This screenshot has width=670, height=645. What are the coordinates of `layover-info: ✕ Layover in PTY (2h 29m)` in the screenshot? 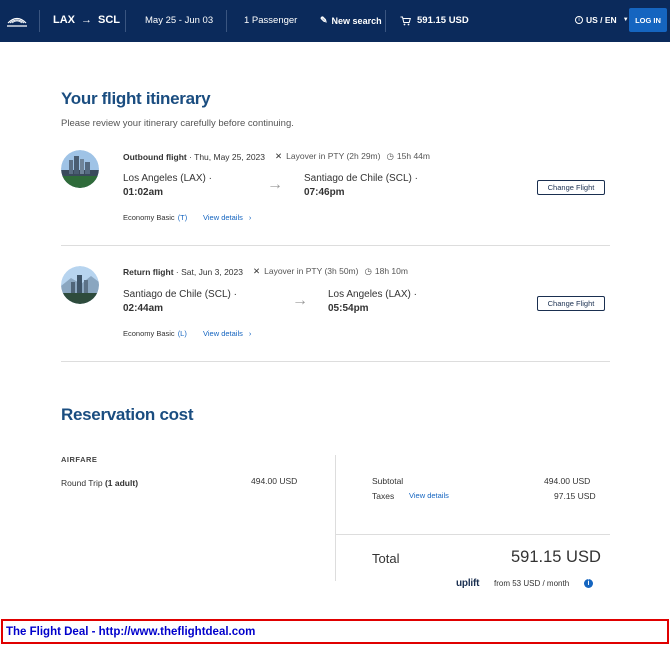 It's located at (325, 156).